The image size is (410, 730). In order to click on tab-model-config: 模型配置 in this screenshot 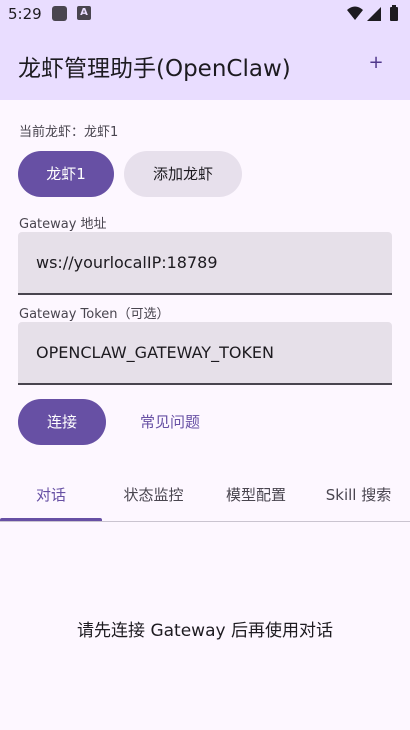, I will do `click(256, 495)`.